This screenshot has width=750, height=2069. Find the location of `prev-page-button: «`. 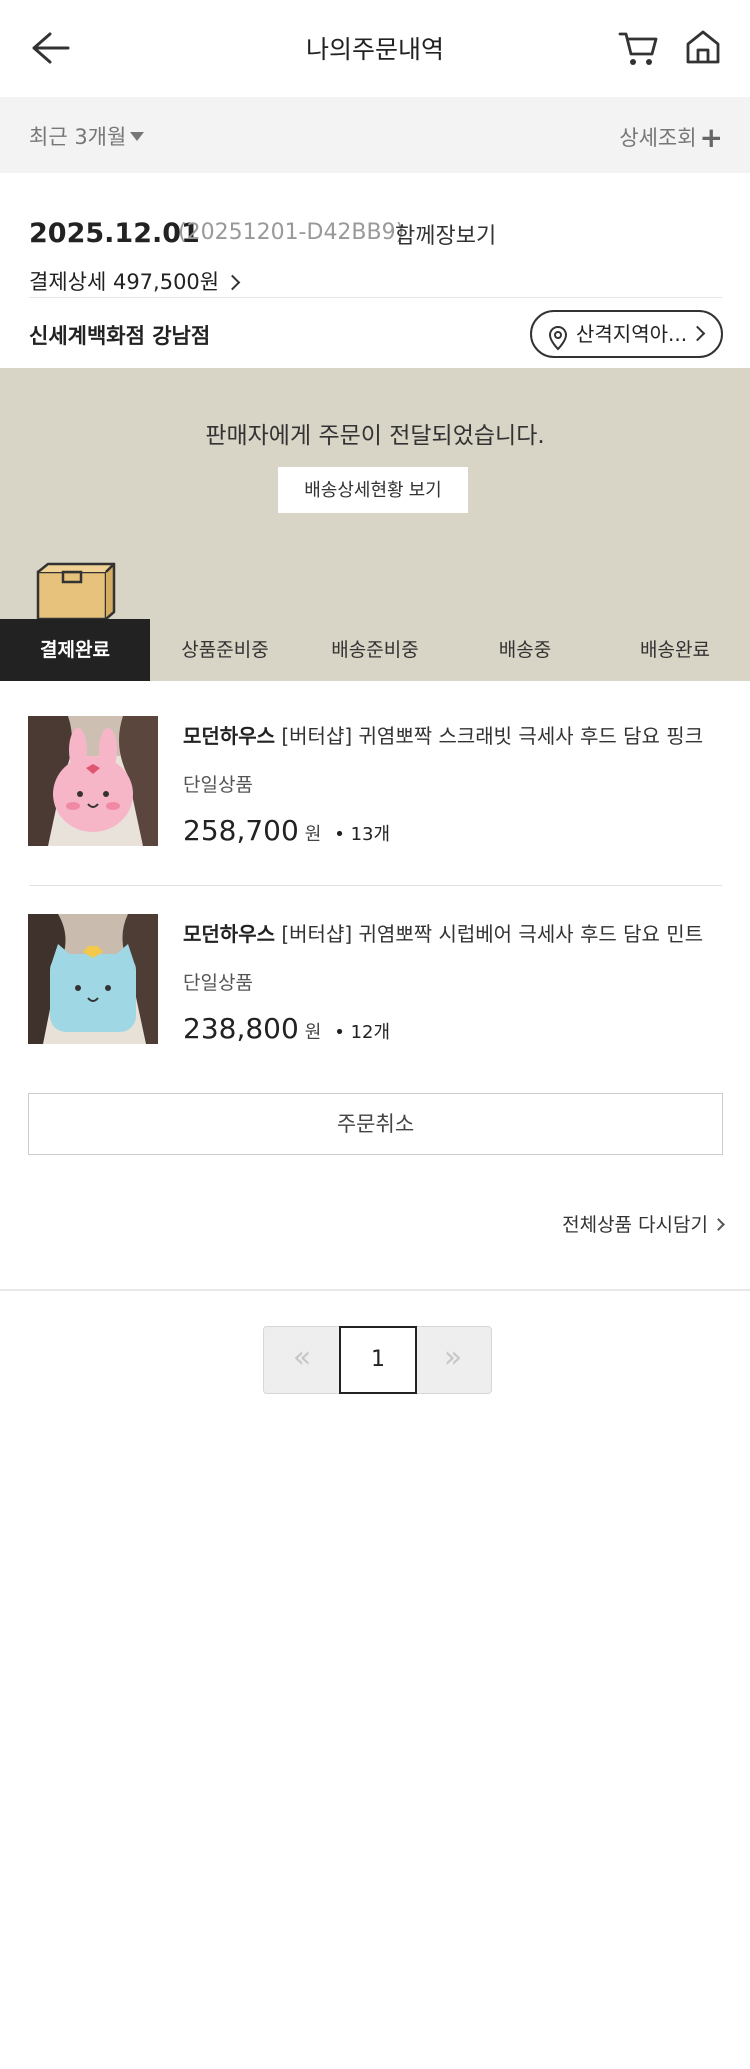

prev-page-button: « is located at coordinates (302, 1360).